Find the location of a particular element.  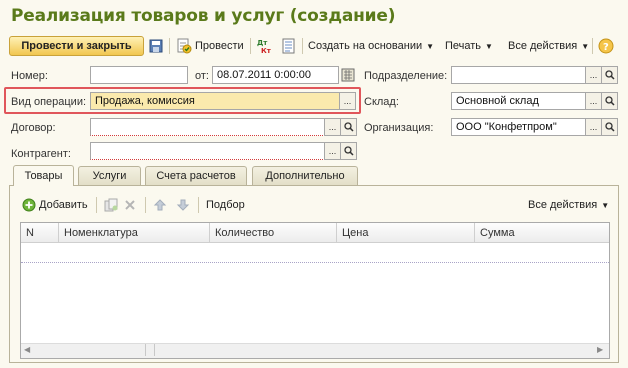

create-based-on-label: Создать на основании is located at coordinates (365, 46).